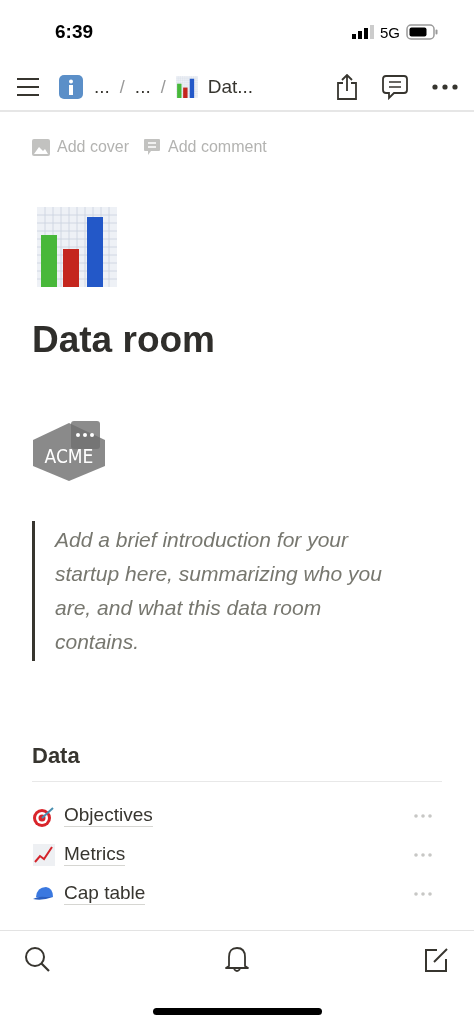 The image size is (474, 1025). What do you see at coordinates (41, 147) in the screenshot?
I see `image-icon` at bounding box center [41, 147].